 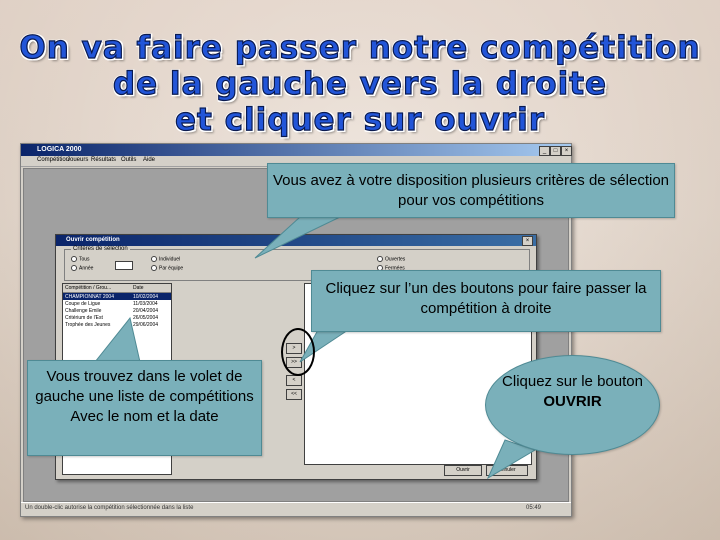 What do you see at coordinates (53, 160) in the screenshot?
I see `menu-competition: Compétition` at bounding box center [53, 160].